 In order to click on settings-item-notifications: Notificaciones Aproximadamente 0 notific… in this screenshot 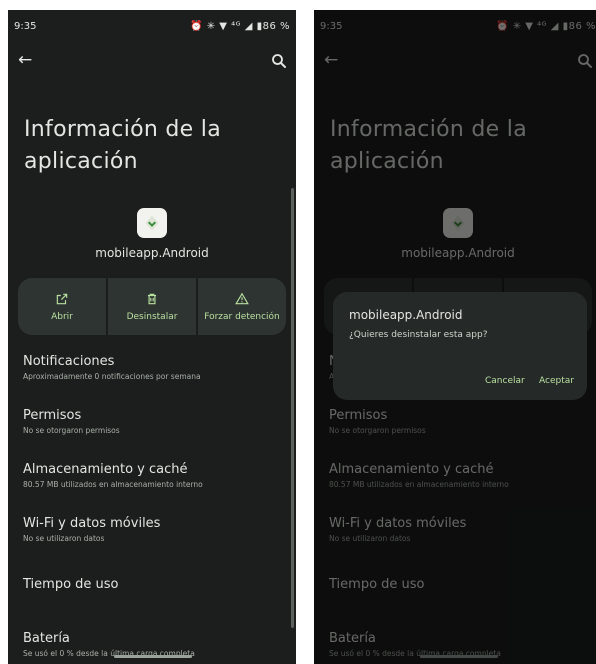, I will do `click(154, 380)`.